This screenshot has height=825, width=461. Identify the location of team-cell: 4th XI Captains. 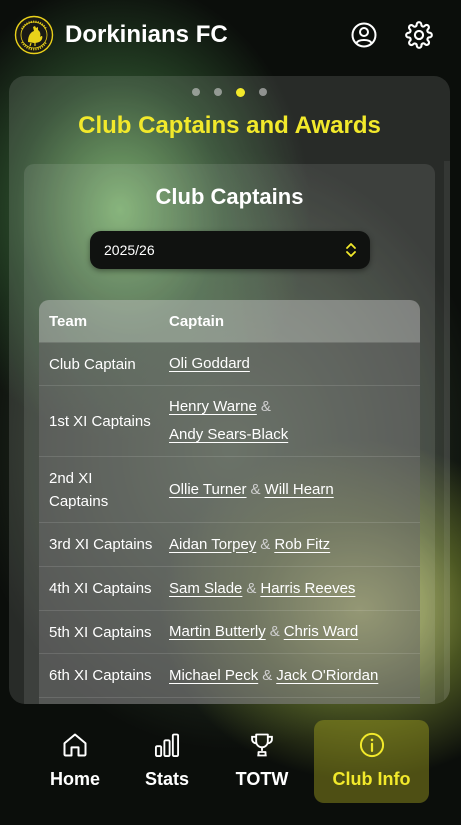
(100, 588).